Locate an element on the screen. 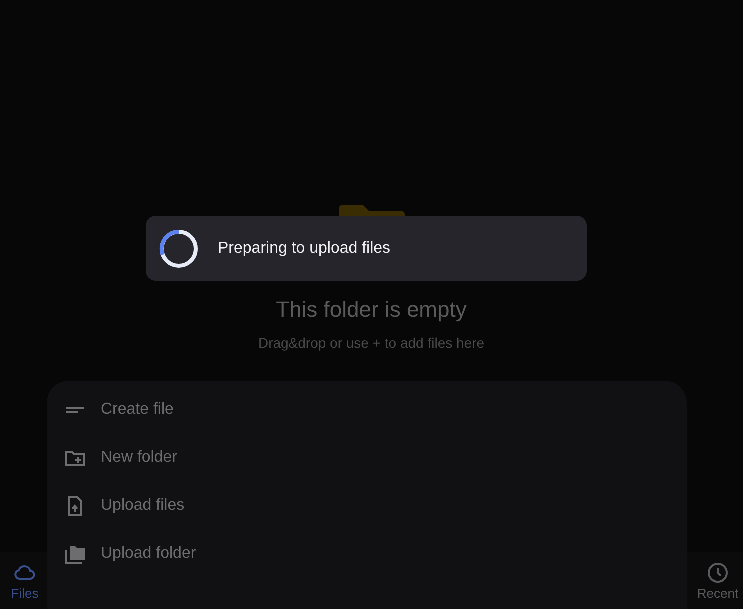 Image resolution: width=743 pixels, height=609 pixels. nav-tab: Files is located at coordinates (25, 580).